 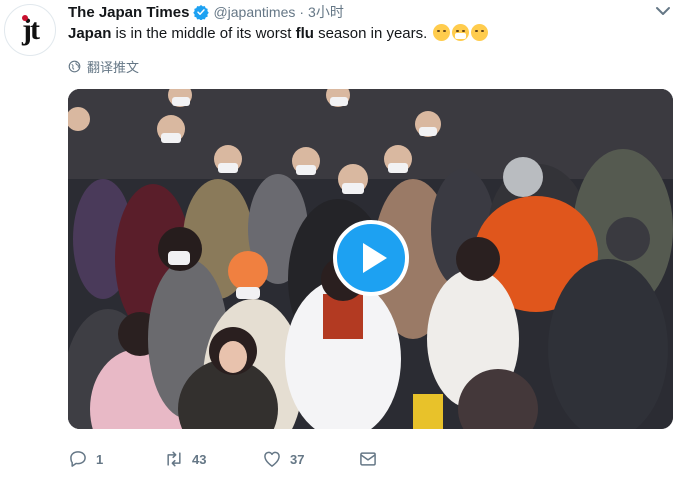 I want to click on thermometer-face-emoji, so click(x=480, y=32).